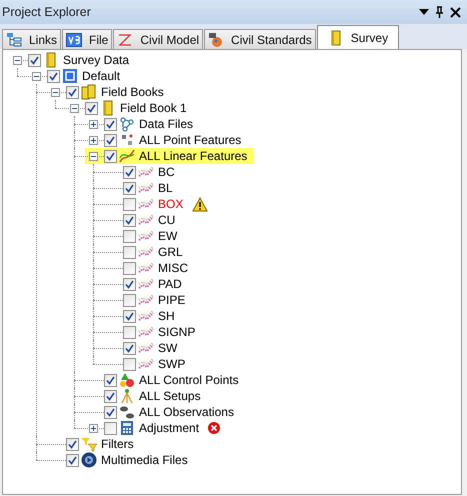  I want to click on calculator-icon, so click(127, 428).